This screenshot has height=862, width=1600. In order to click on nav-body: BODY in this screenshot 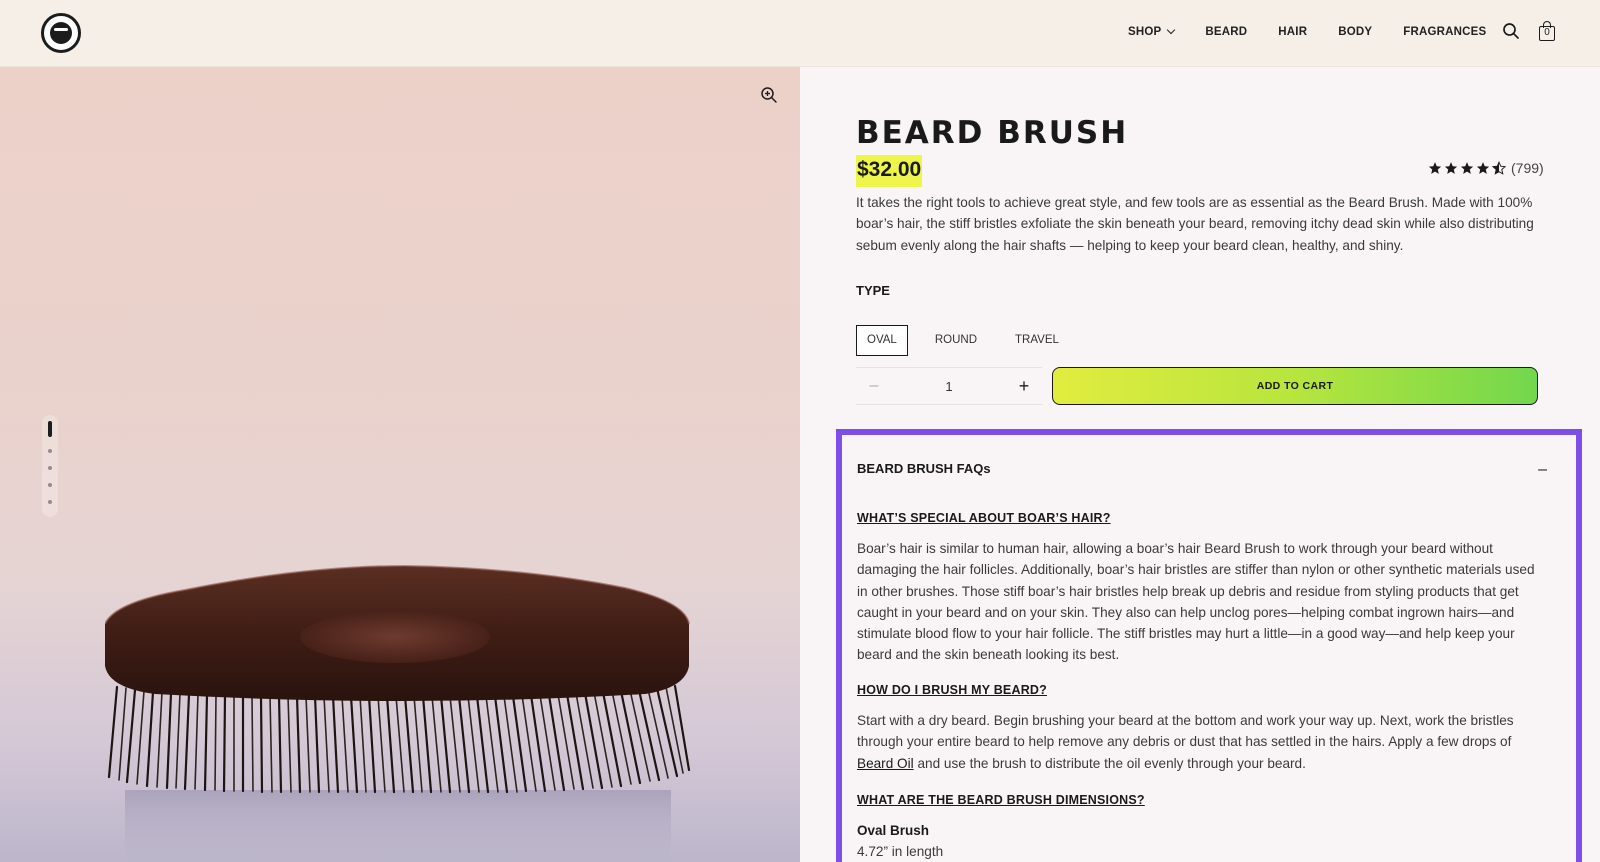, I will do `click(1355, 32)`.